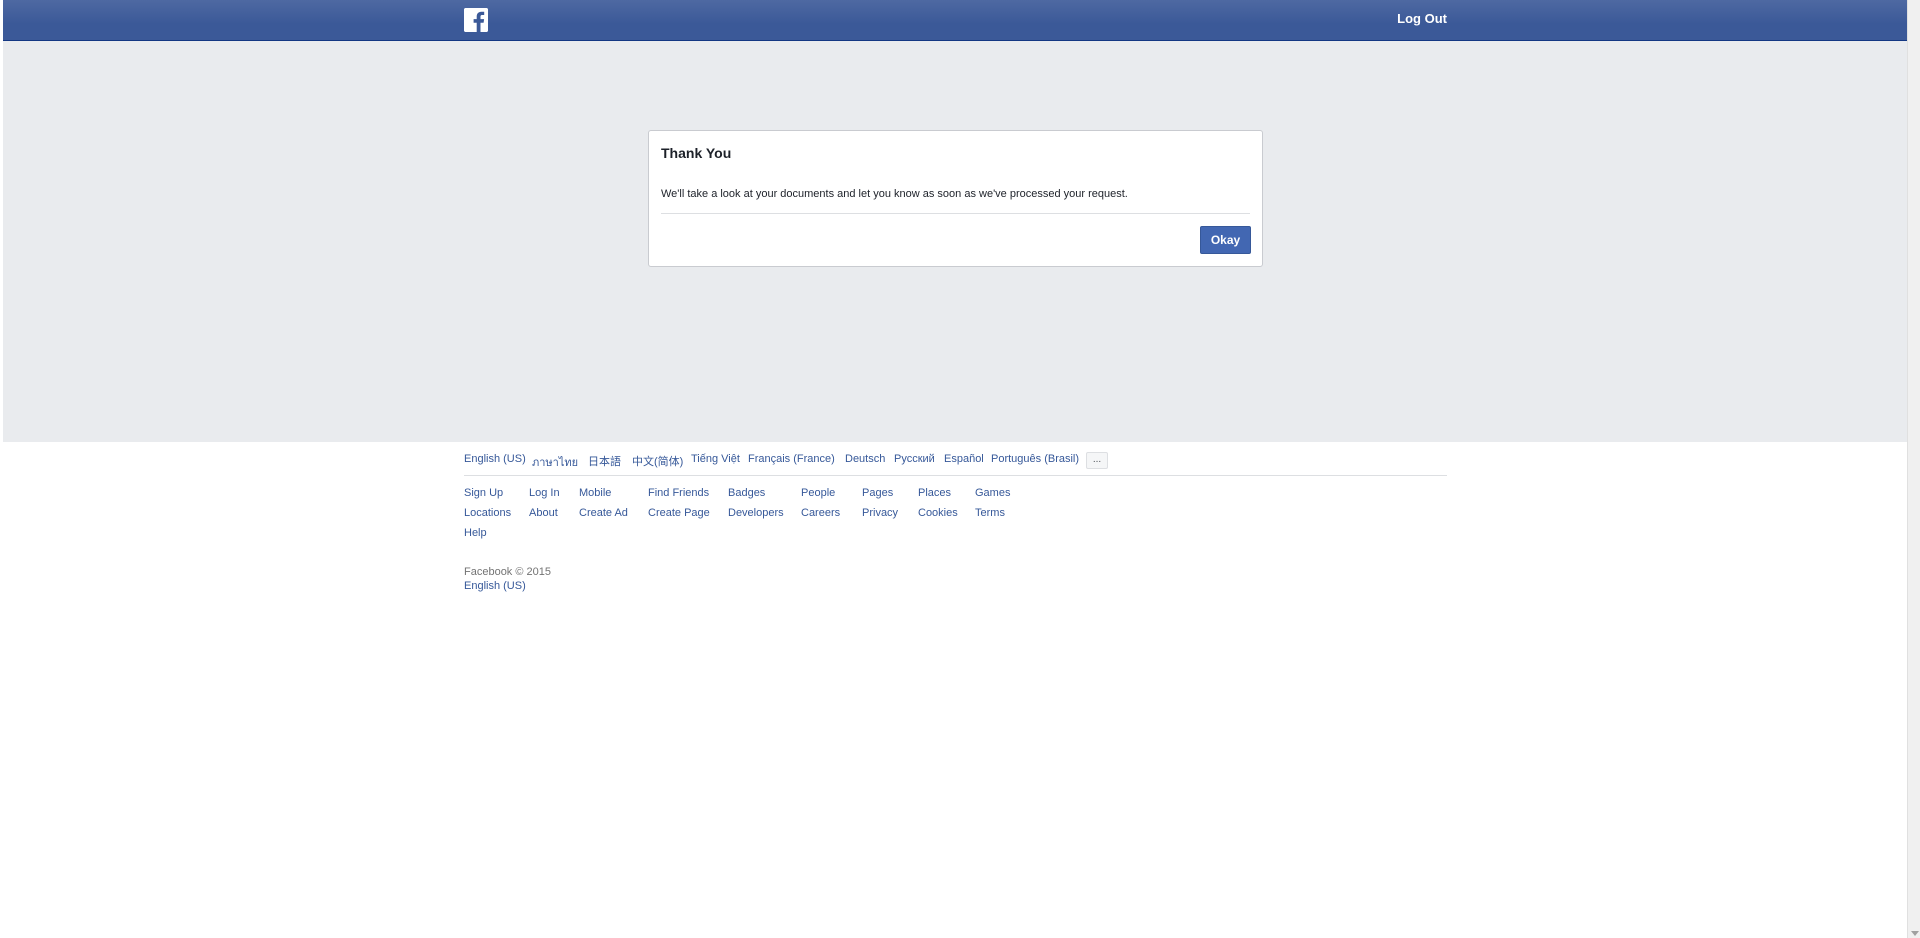 Image resolution: width=1920 pixels, height=938 pixels. Describe the element at coordinates (603, 513) in the screenshot. I see `footer-link-create-ad: Create Ad` at that location.